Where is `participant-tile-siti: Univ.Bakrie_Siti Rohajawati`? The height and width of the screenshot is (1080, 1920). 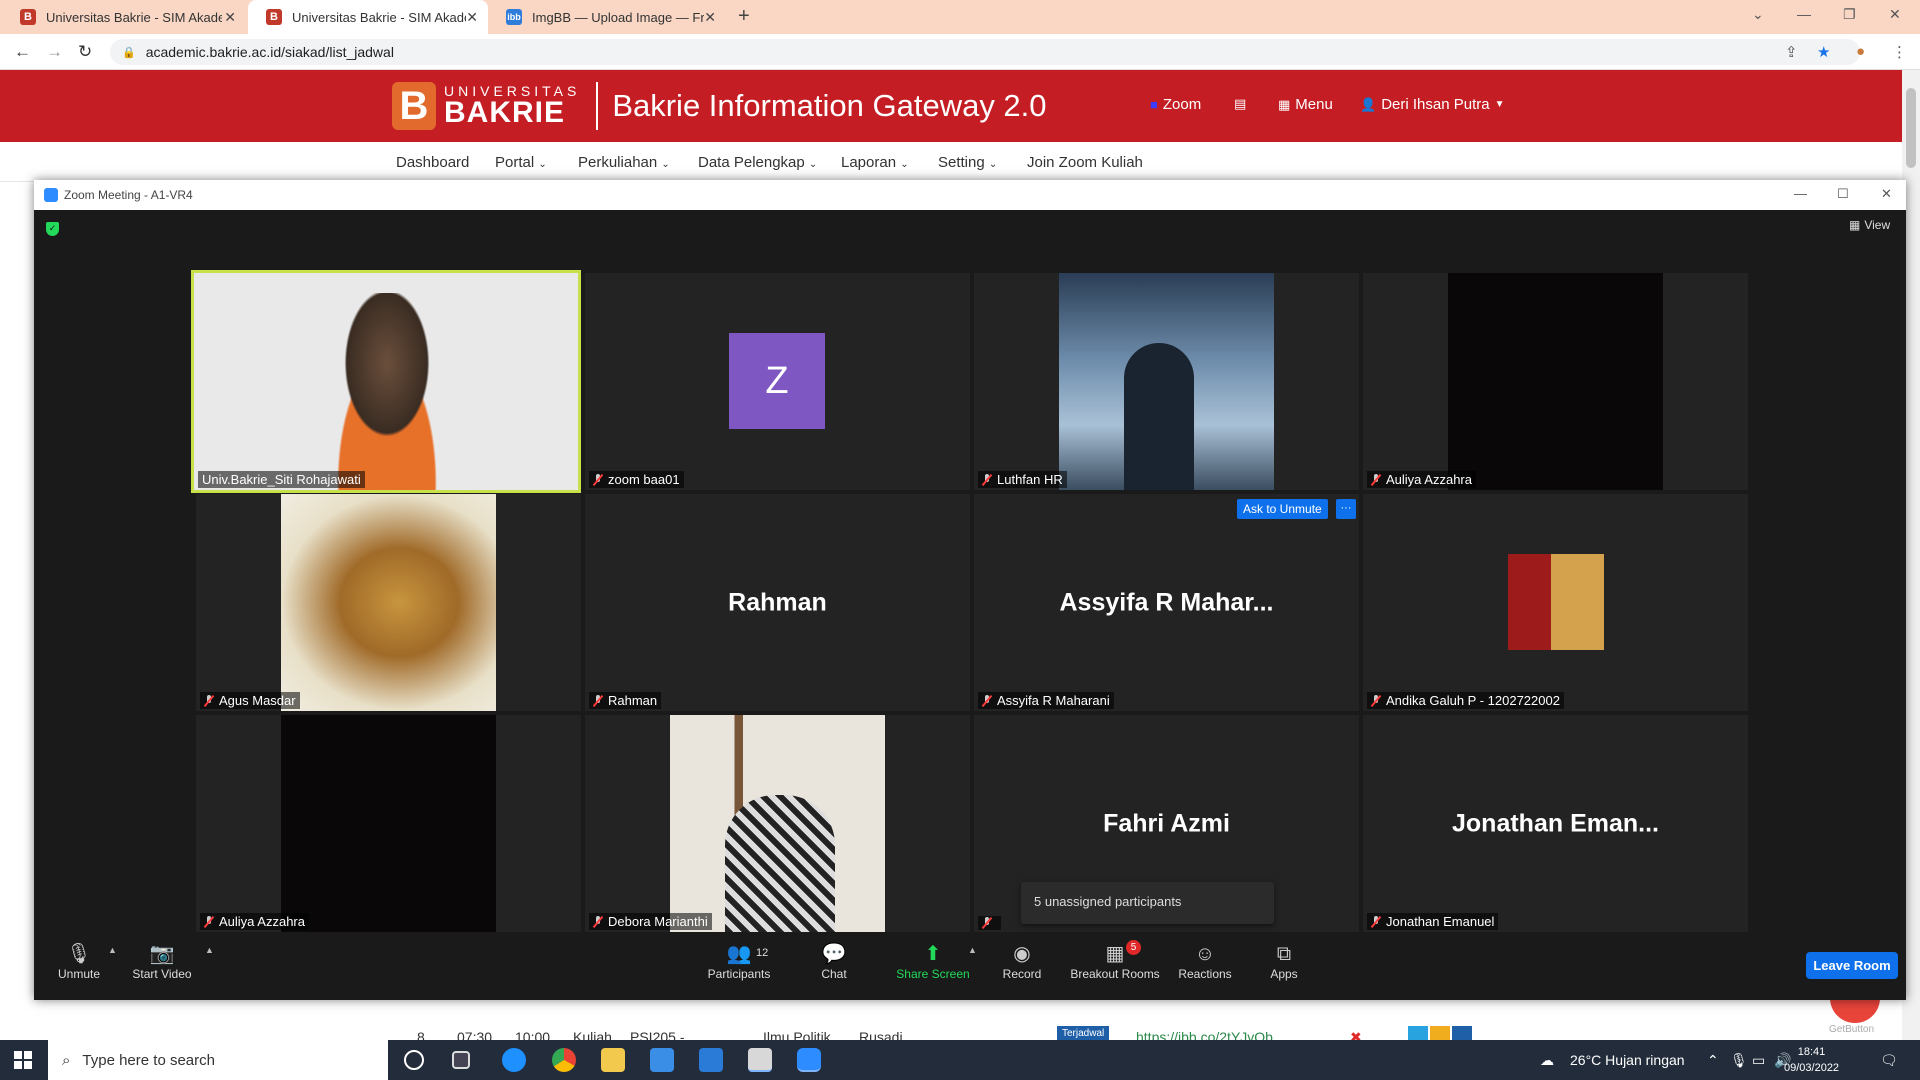
participant-tile-siti: Univ.Bakrie_Siti Rohajawati is located at coordinates (386, 381).